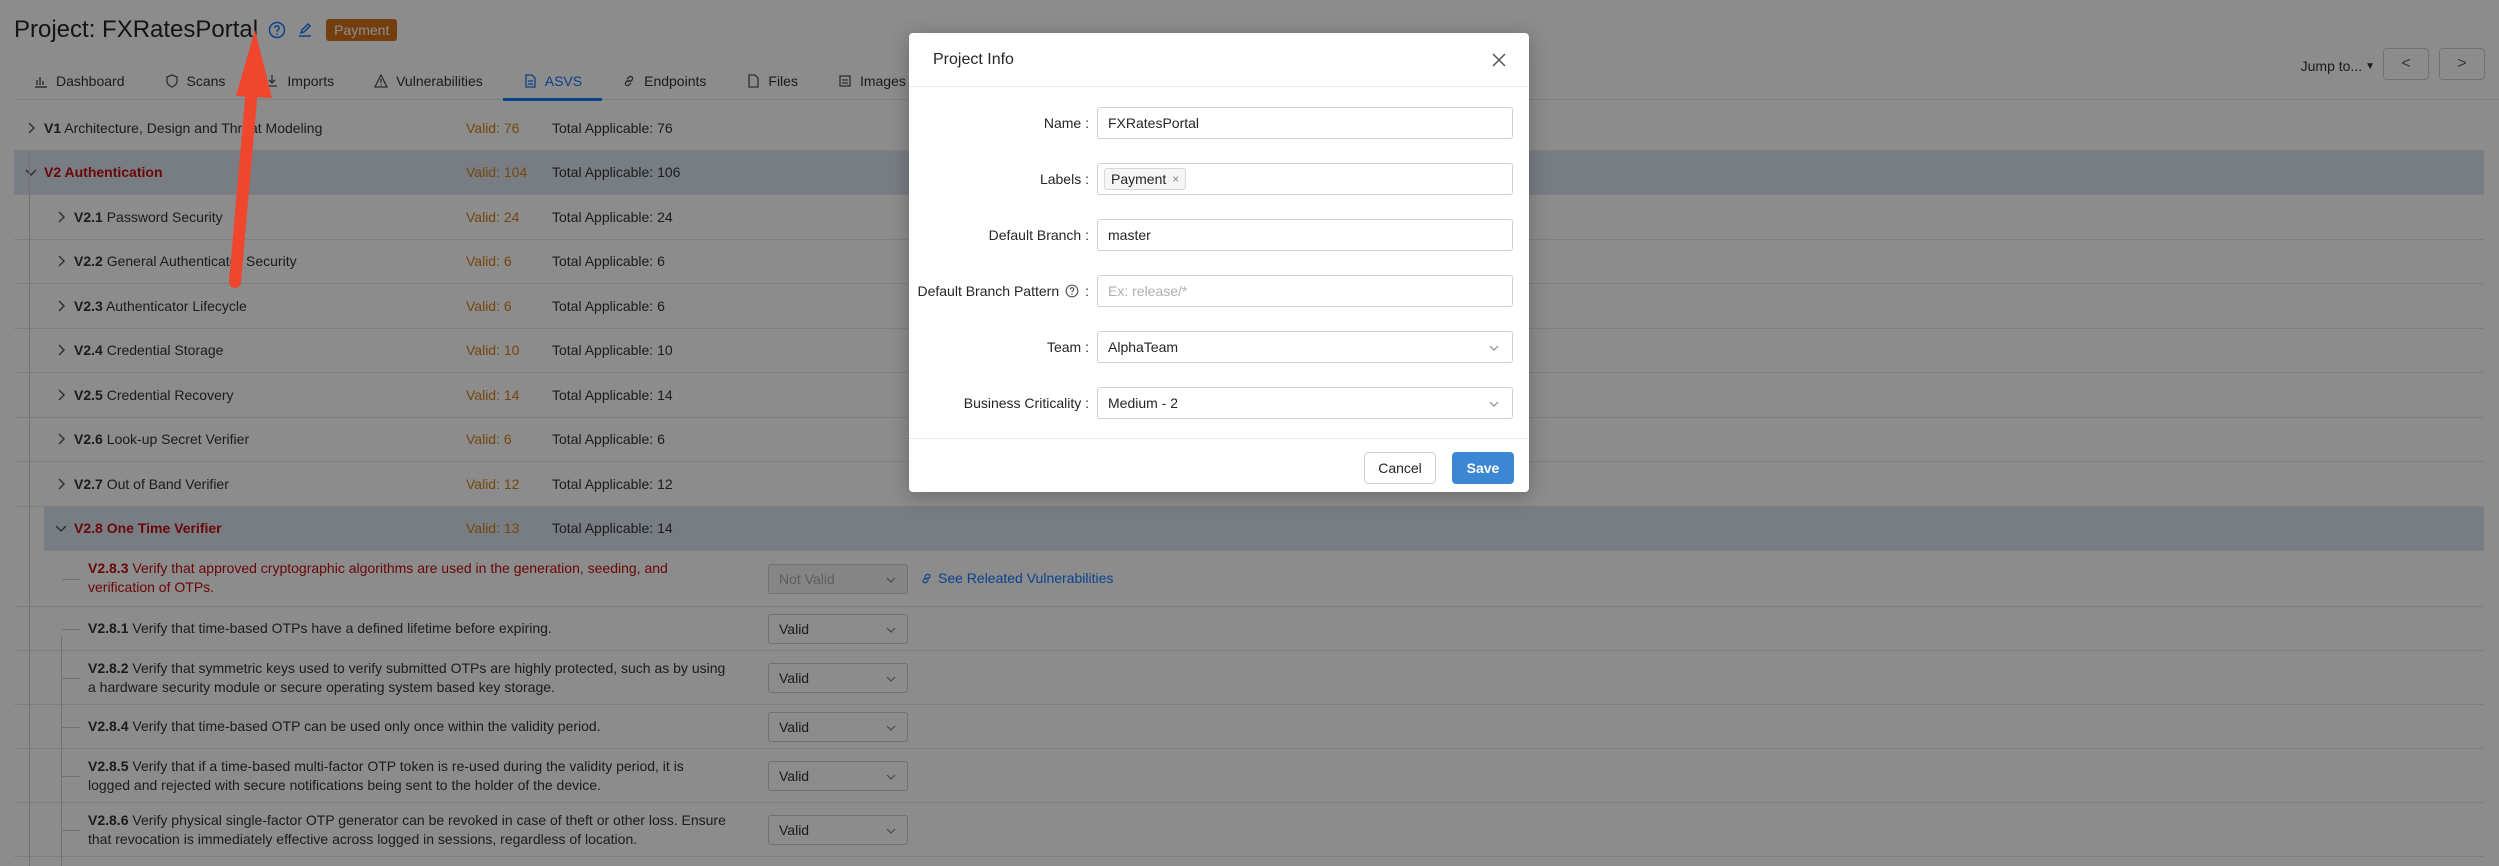 The height and width of the screenshot is (866, 2499). What do you see at coordinates (1305, 403) in the screenshot?
I see `criticality-select: Medium - 2` at bounding box center [1305, 403].